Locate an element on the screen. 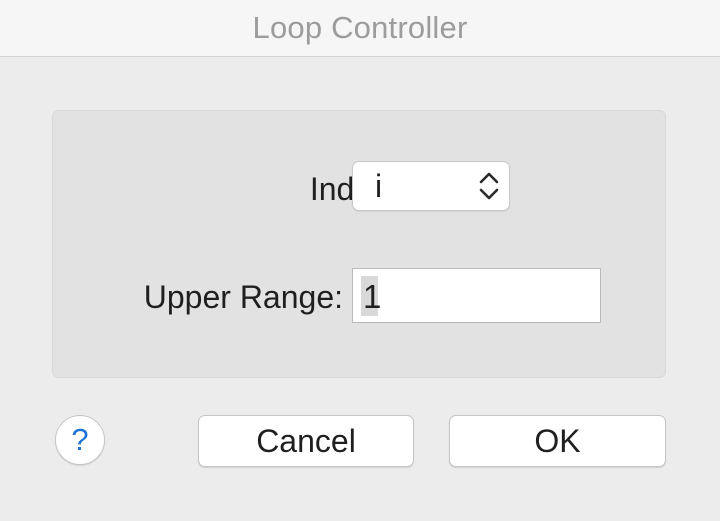 This screenshot has width=720, height=521. title-bar: Loop Controller is located at coordinates (360, 28).